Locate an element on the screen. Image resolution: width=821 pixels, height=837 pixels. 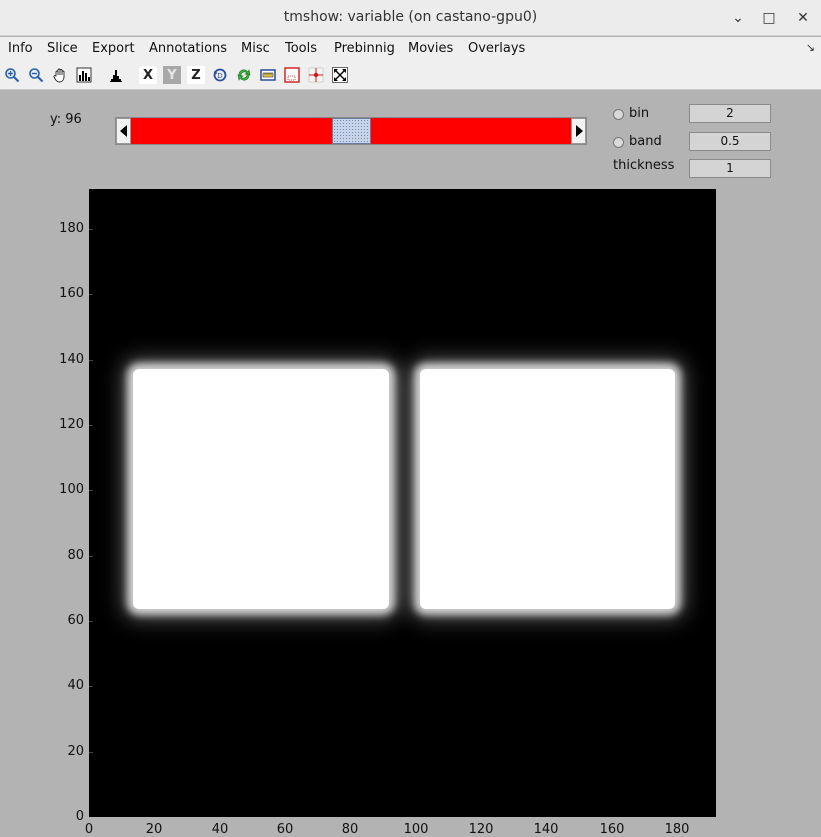
thickness-field: 1 is located at coordinates (730, 168).